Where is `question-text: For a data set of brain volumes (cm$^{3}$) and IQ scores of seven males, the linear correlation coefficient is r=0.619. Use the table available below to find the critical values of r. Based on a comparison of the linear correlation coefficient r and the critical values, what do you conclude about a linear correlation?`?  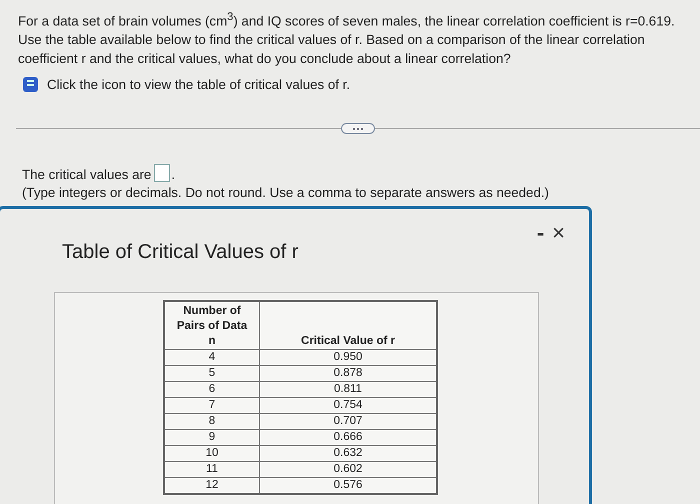
question-text: For a data set of brain volumes (cm$^{3}$) and IQ scores of seven males, the linear correlation coefficient is r=0.619. Use the table available below to find the critical values of r. Based on a comparison of the linear correlation coefficient r and the critical values, what do you conclude about a linear correlation? is located at coordinates (347, 39).